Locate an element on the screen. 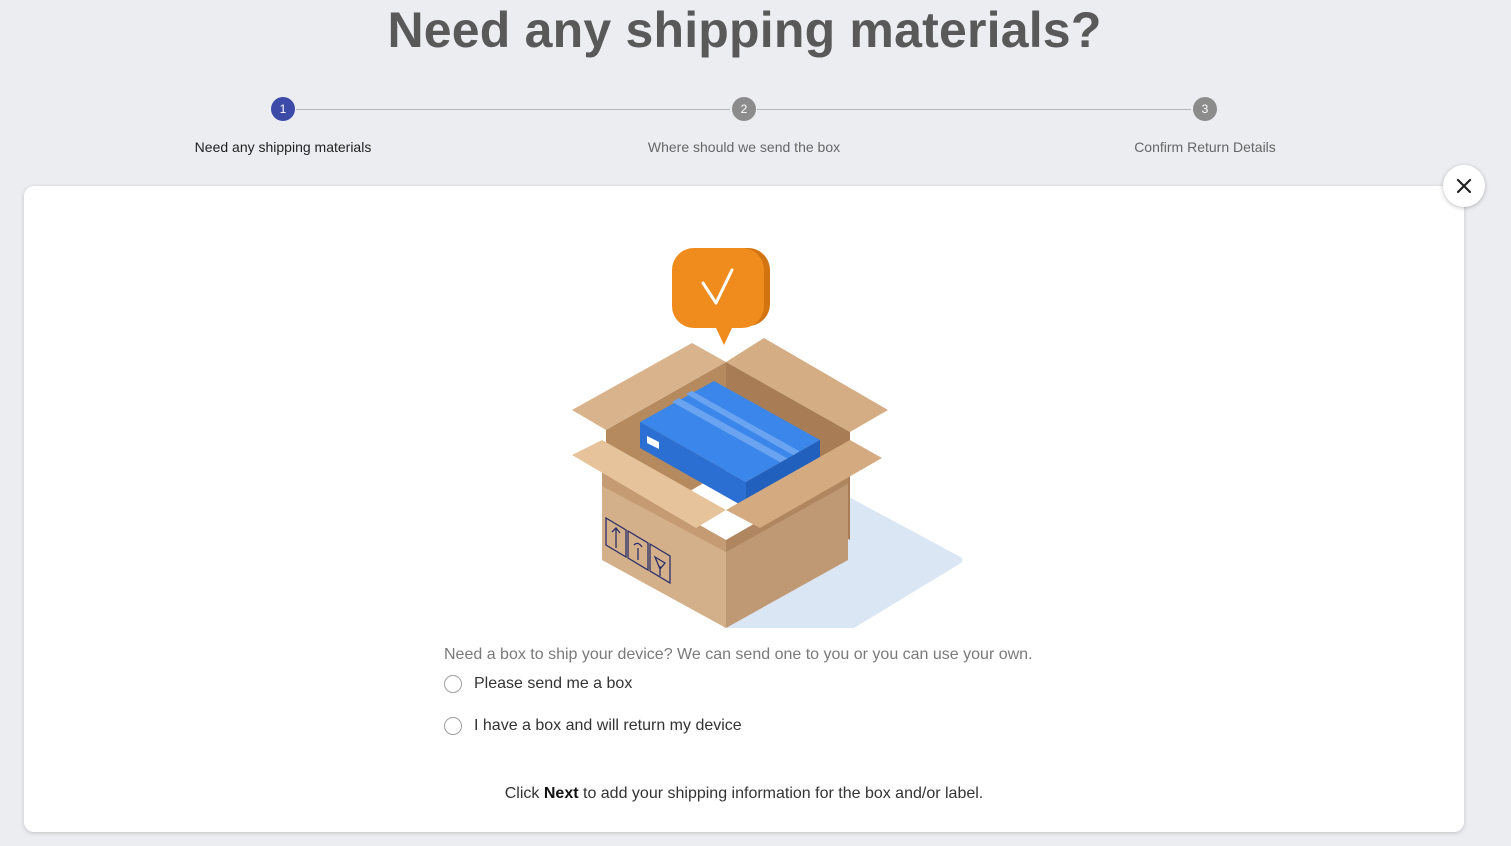 Image resolution: width=1511 pixels, height=846 pixels. next-instruction-bold: Next is located at coordinates (561, 793).